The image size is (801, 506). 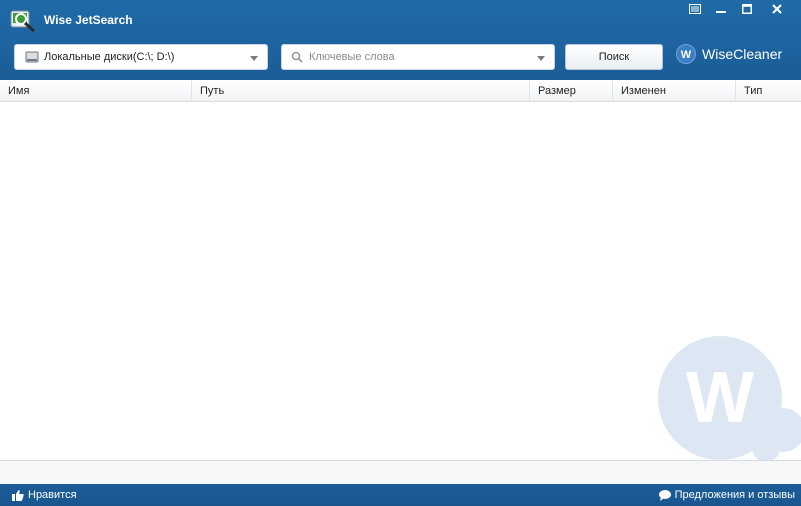 I want to click on drive-select-value: Локальные диски(C:\; D:\), so click(x=109, y=57).